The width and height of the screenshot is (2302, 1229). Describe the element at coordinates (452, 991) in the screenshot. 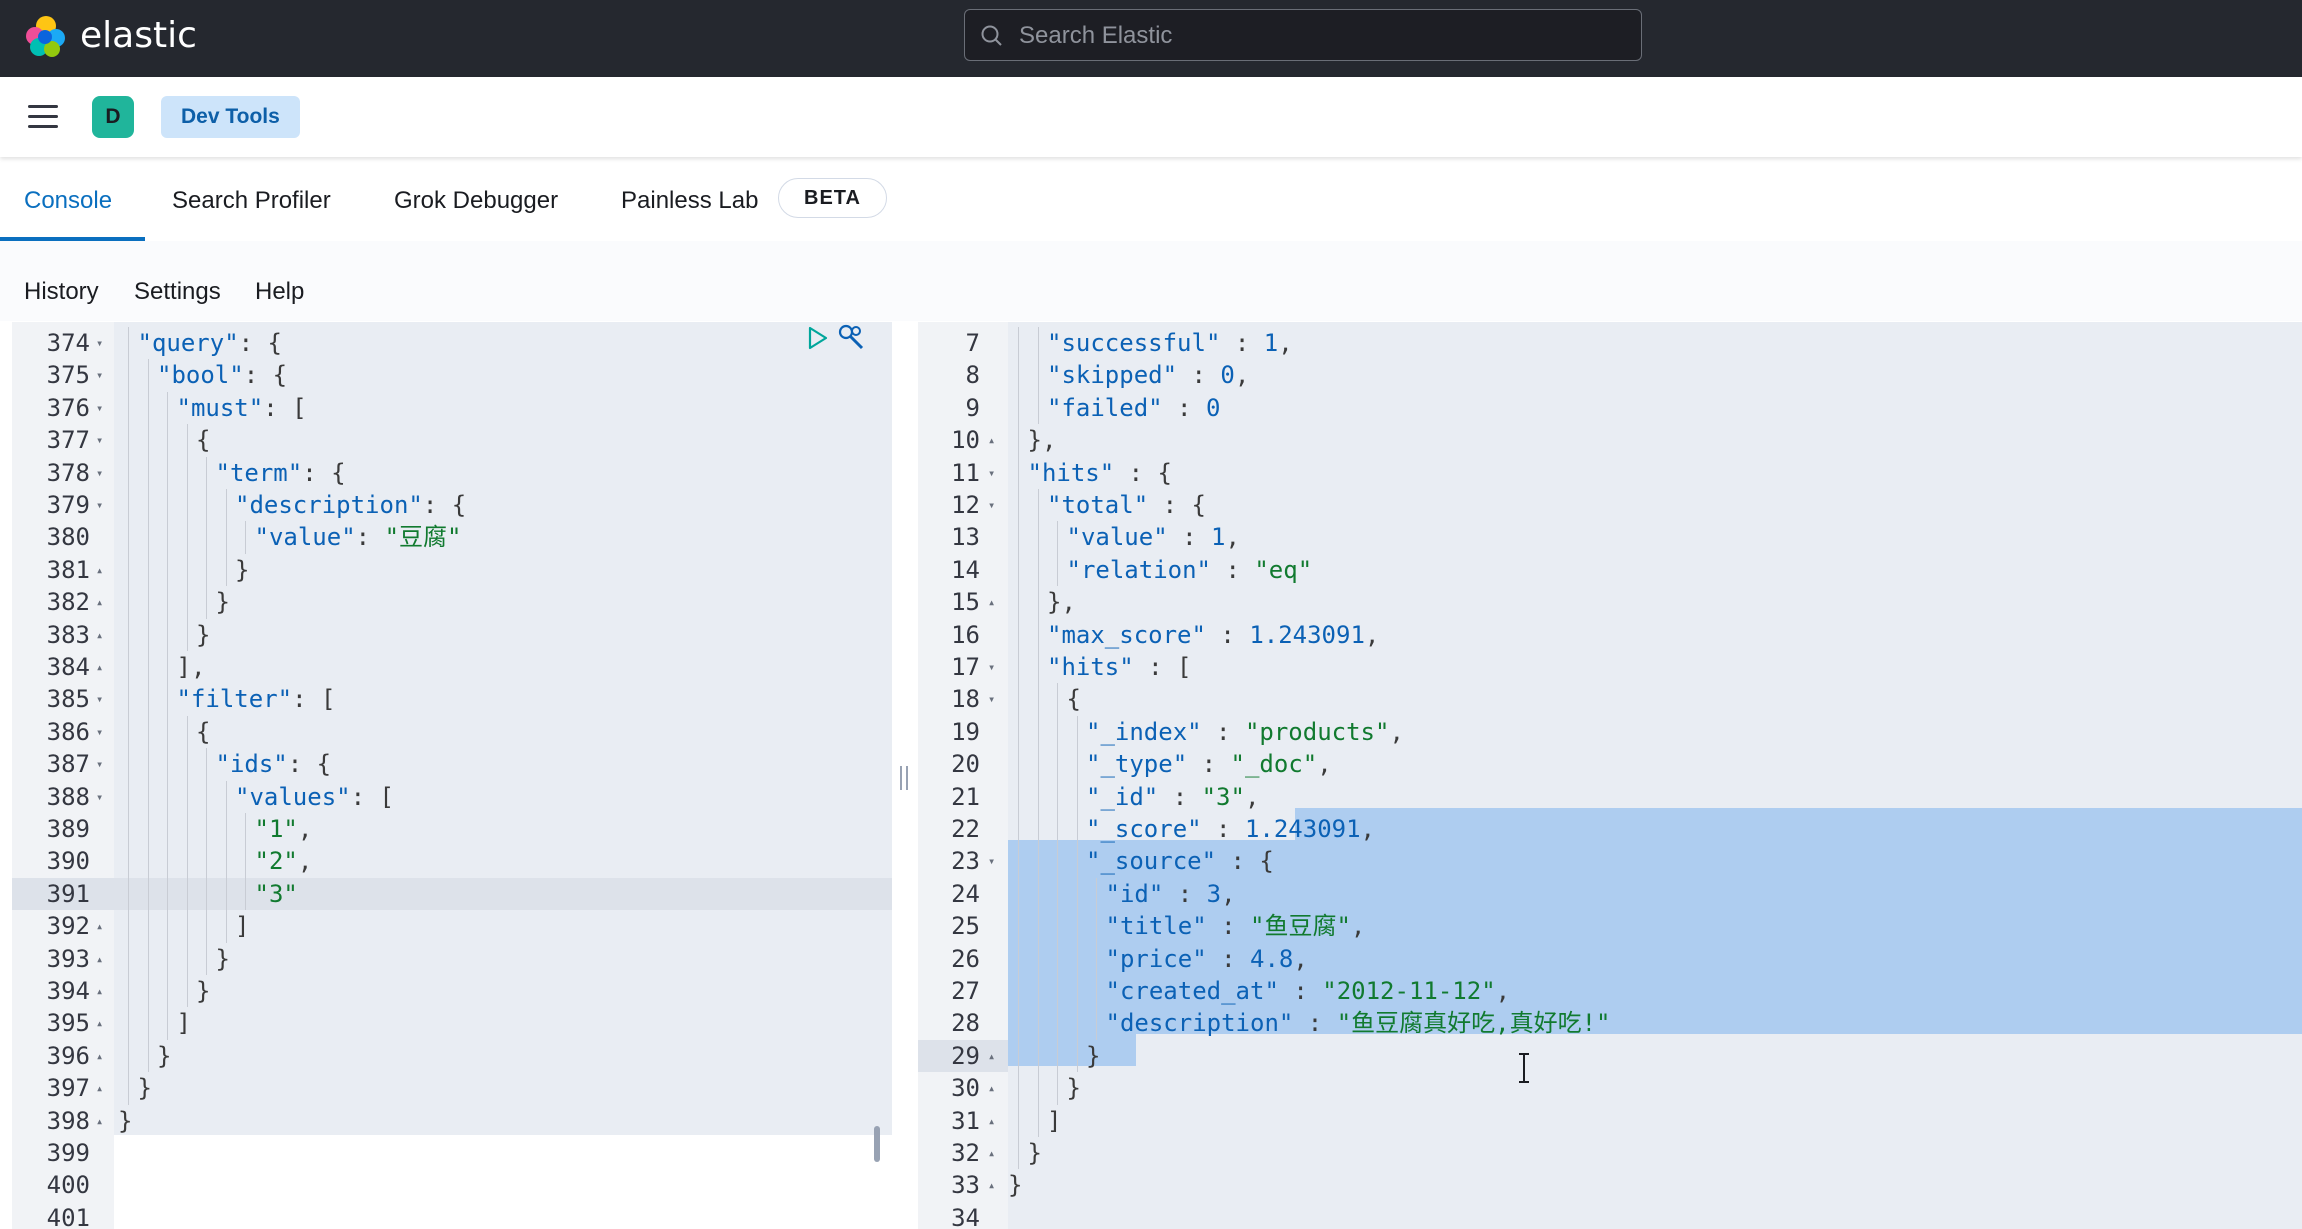

I see `code-line: 394 ▴}` at that location.